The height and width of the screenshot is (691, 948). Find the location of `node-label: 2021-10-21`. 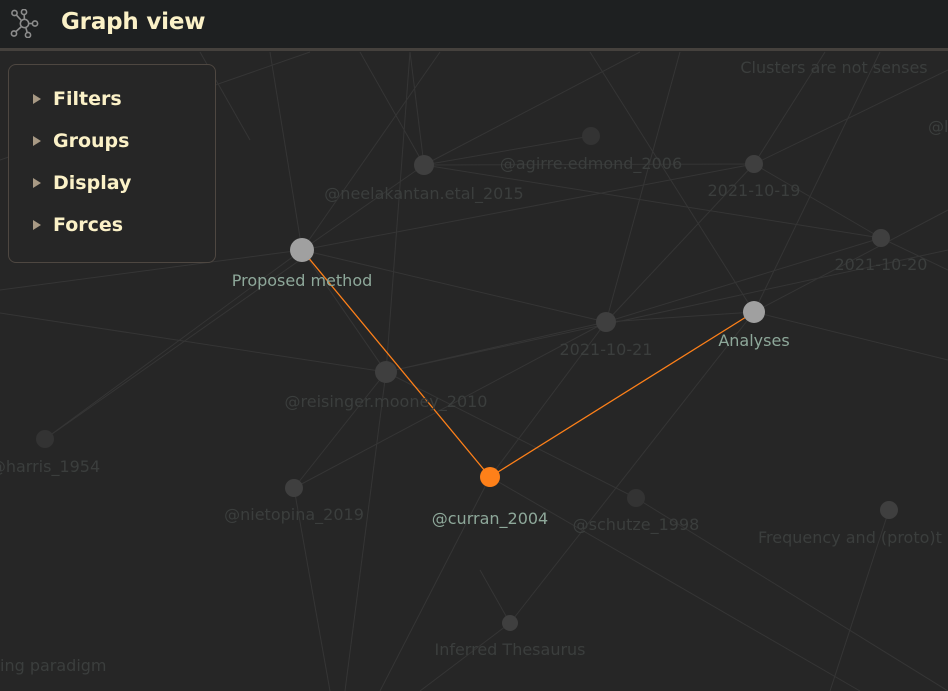

node-label: 2021-10-21 is located at coordinates (606, 349).